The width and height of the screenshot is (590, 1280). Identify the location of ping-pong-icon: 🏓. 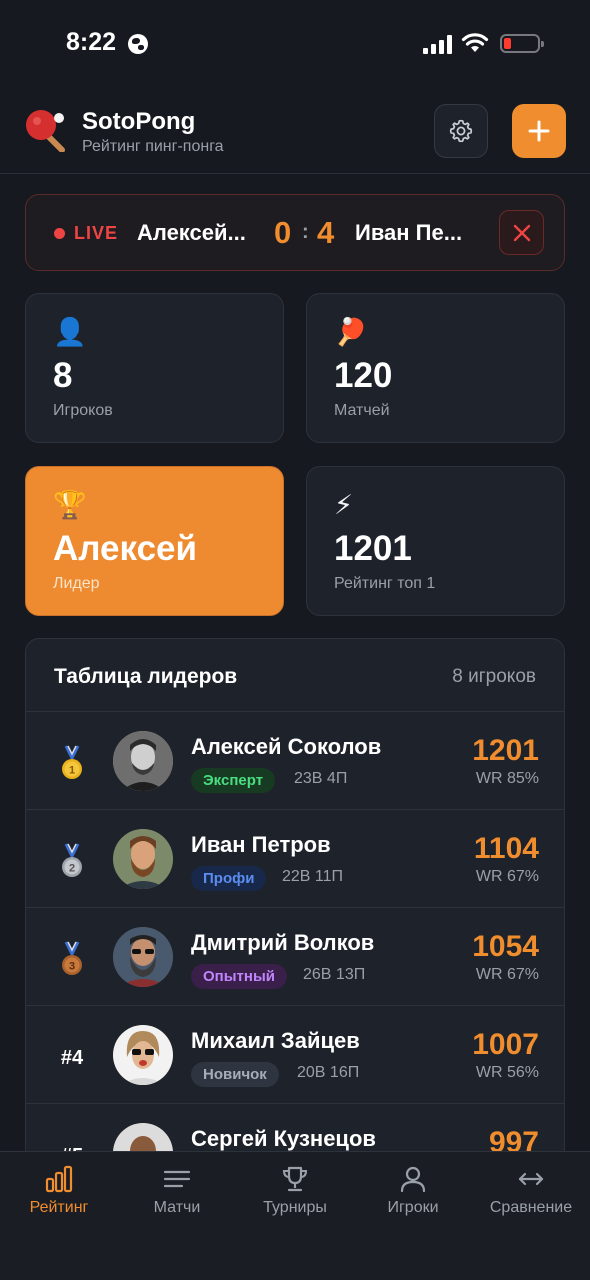
(351, 332).